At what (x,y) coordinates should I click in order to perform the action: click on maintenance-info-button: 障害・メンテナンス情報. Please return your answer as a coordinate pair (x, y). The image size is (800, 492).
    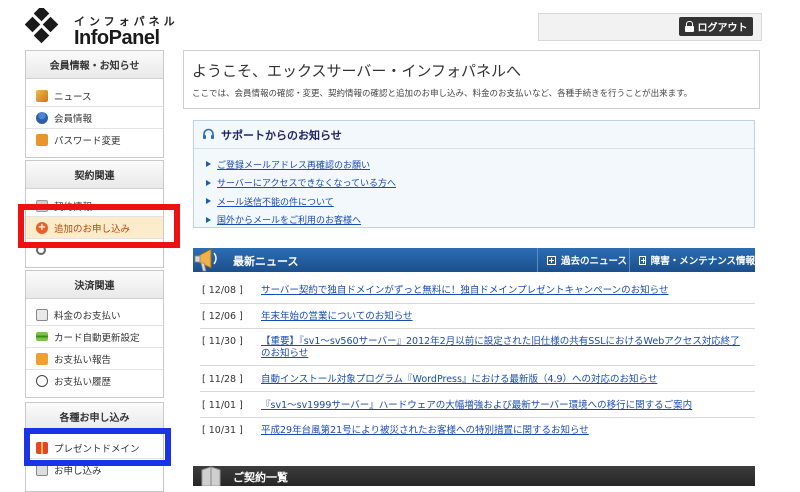
    Looking at the image, I should click on (692, 260).